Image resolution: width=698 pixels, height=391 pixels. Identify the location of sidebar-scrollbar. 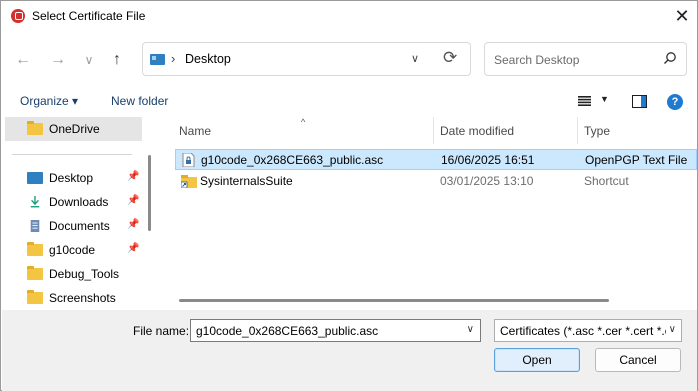
(149, 193).